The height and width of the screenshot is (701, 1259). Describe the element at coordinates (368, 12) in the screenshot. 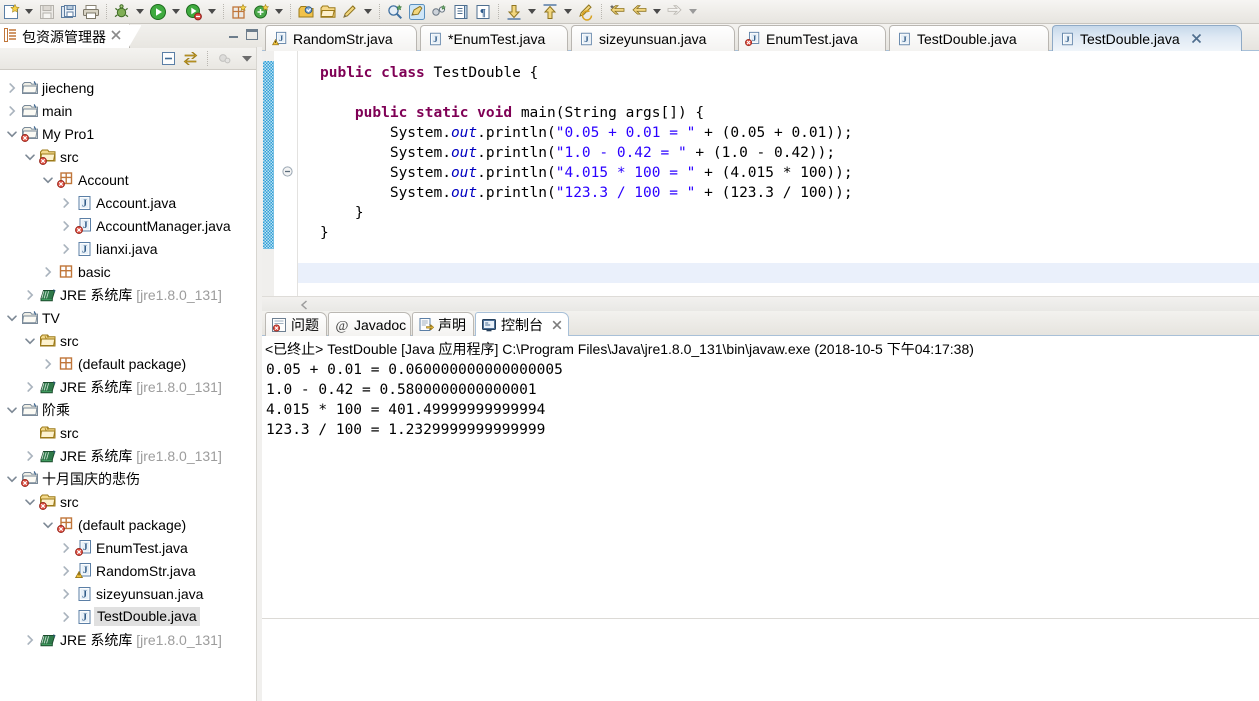

I see `new-annotation-dropdown` at that location.